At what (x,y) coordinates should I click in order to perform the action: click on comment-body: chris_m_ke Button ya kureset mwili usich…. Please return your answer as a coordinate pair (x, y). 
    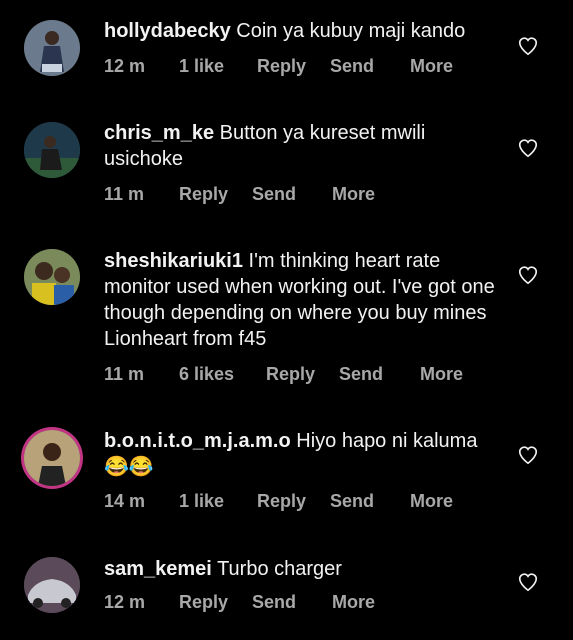
    Looking at the image, I should click on (301, 146).